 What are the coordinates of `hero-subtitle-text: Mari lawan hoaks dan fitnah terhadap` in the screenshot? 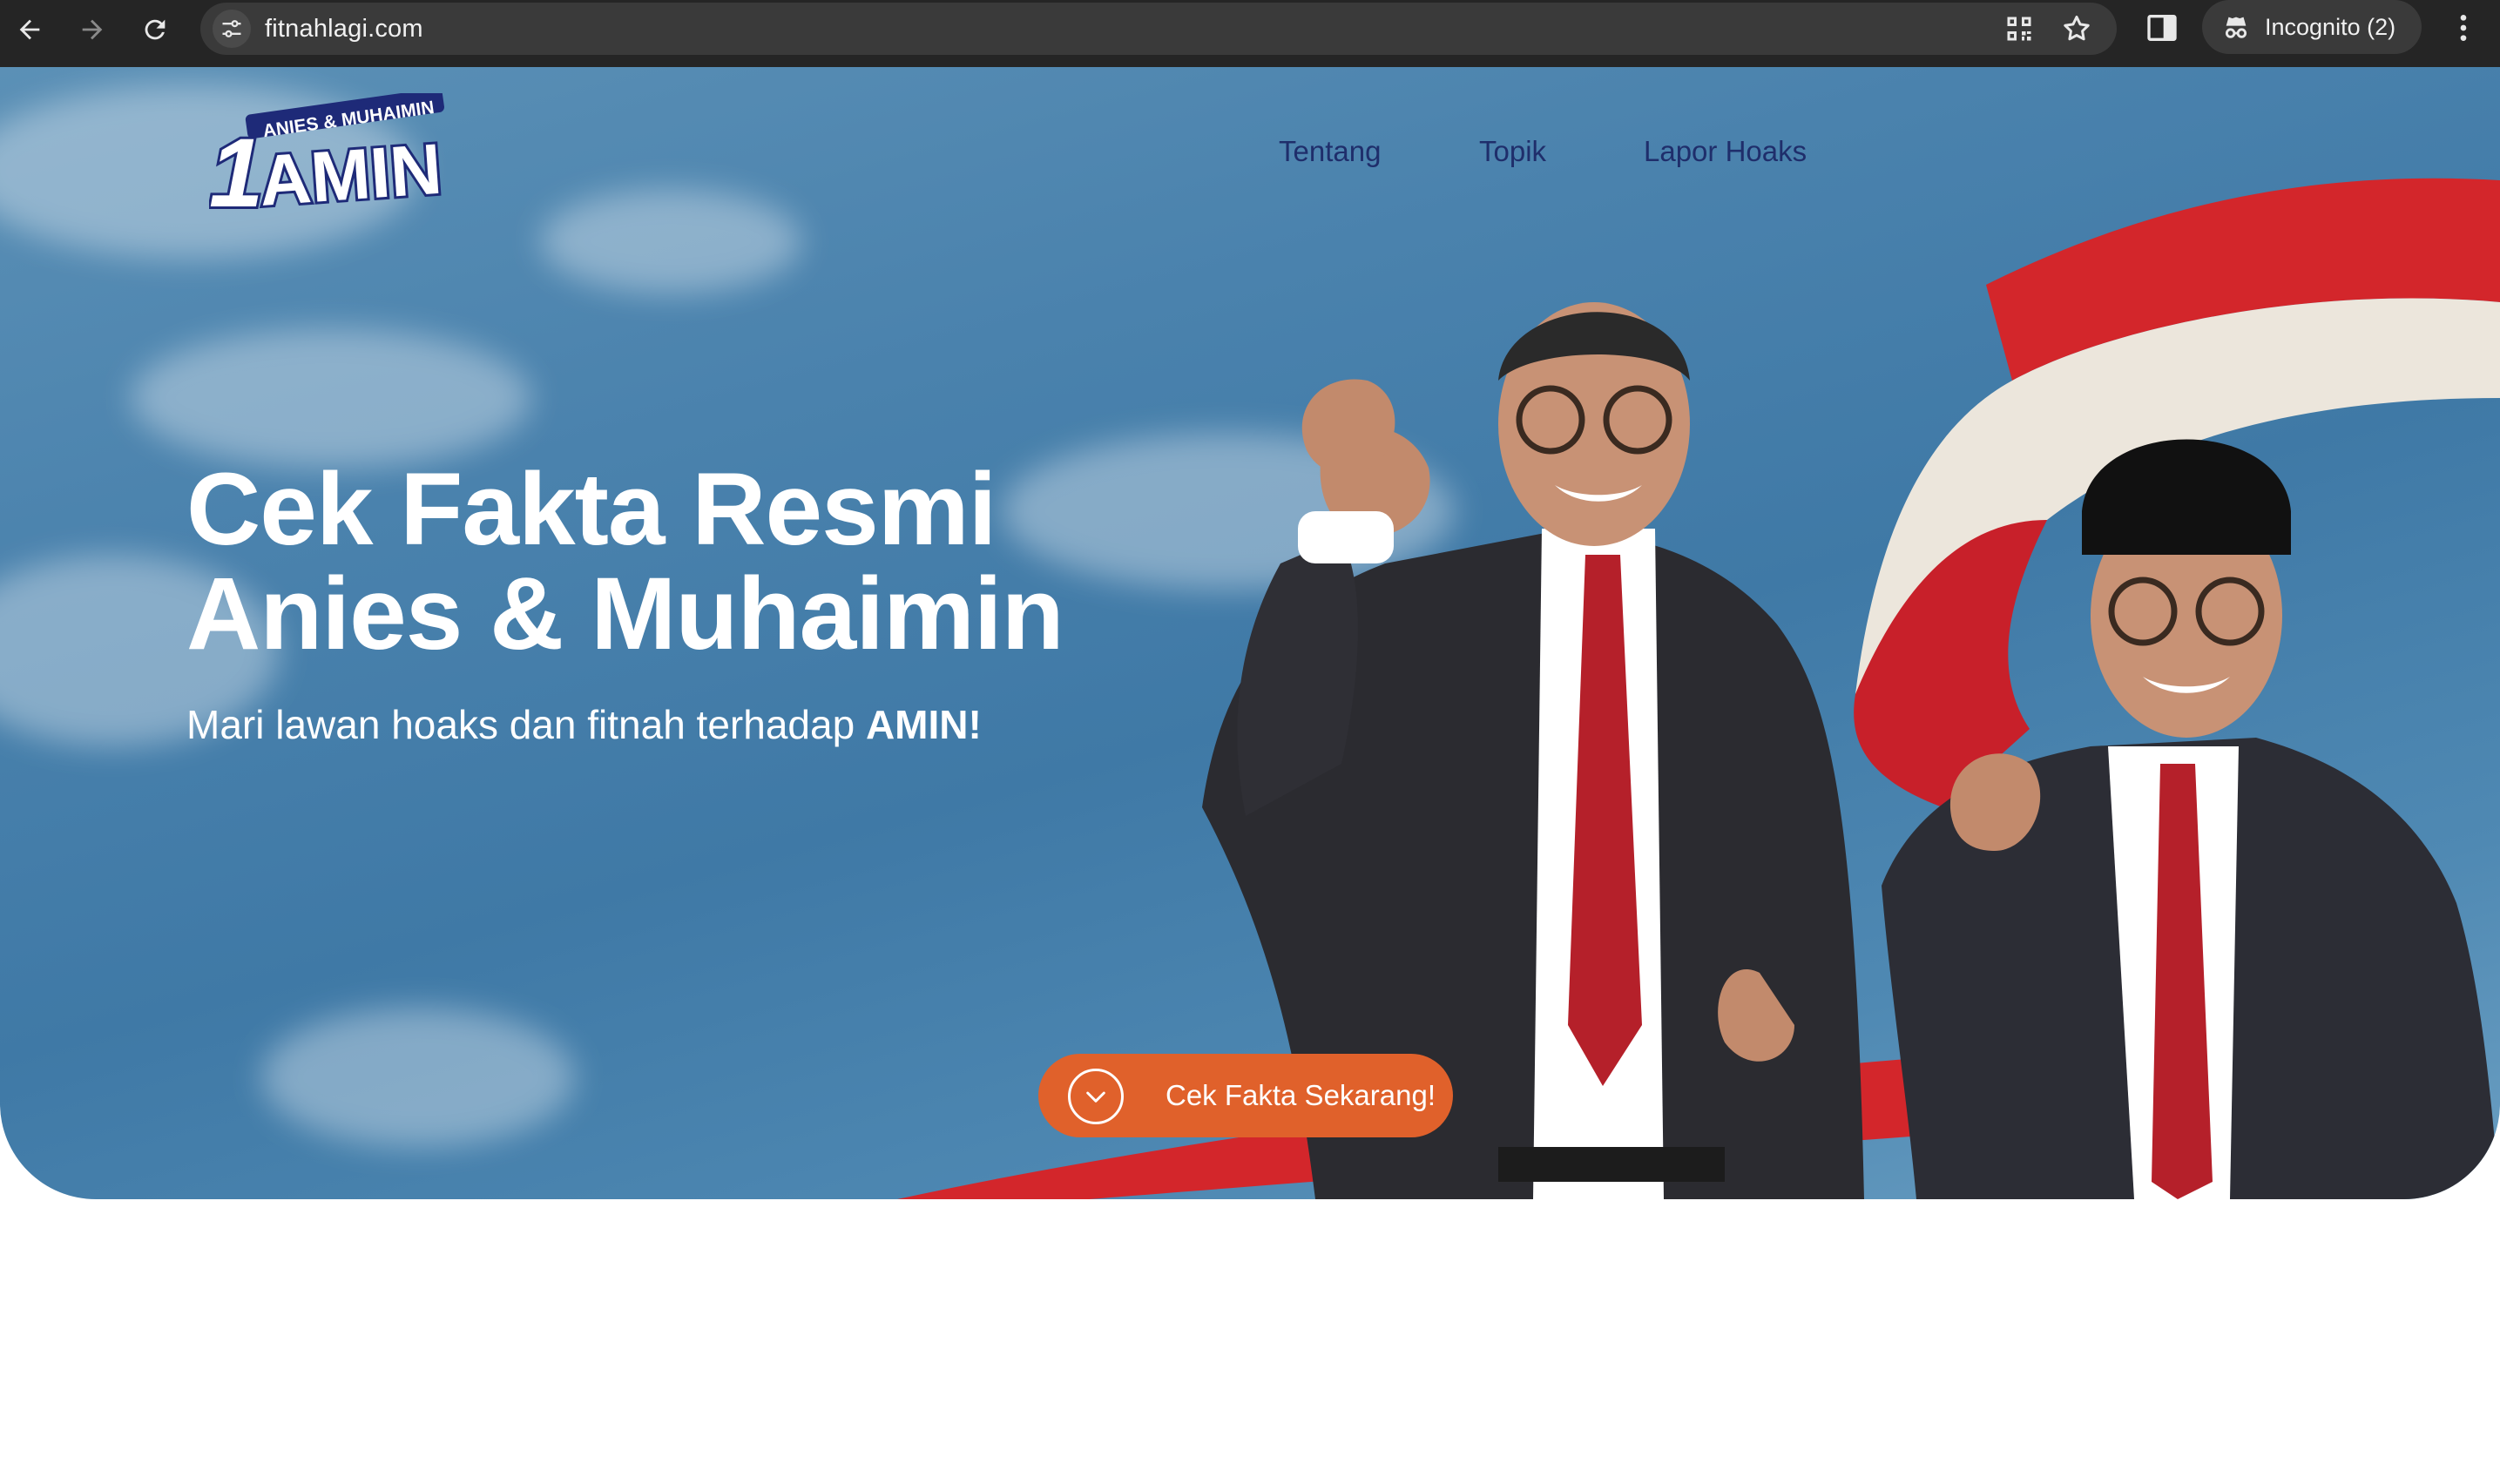 It's located at (526, 724).